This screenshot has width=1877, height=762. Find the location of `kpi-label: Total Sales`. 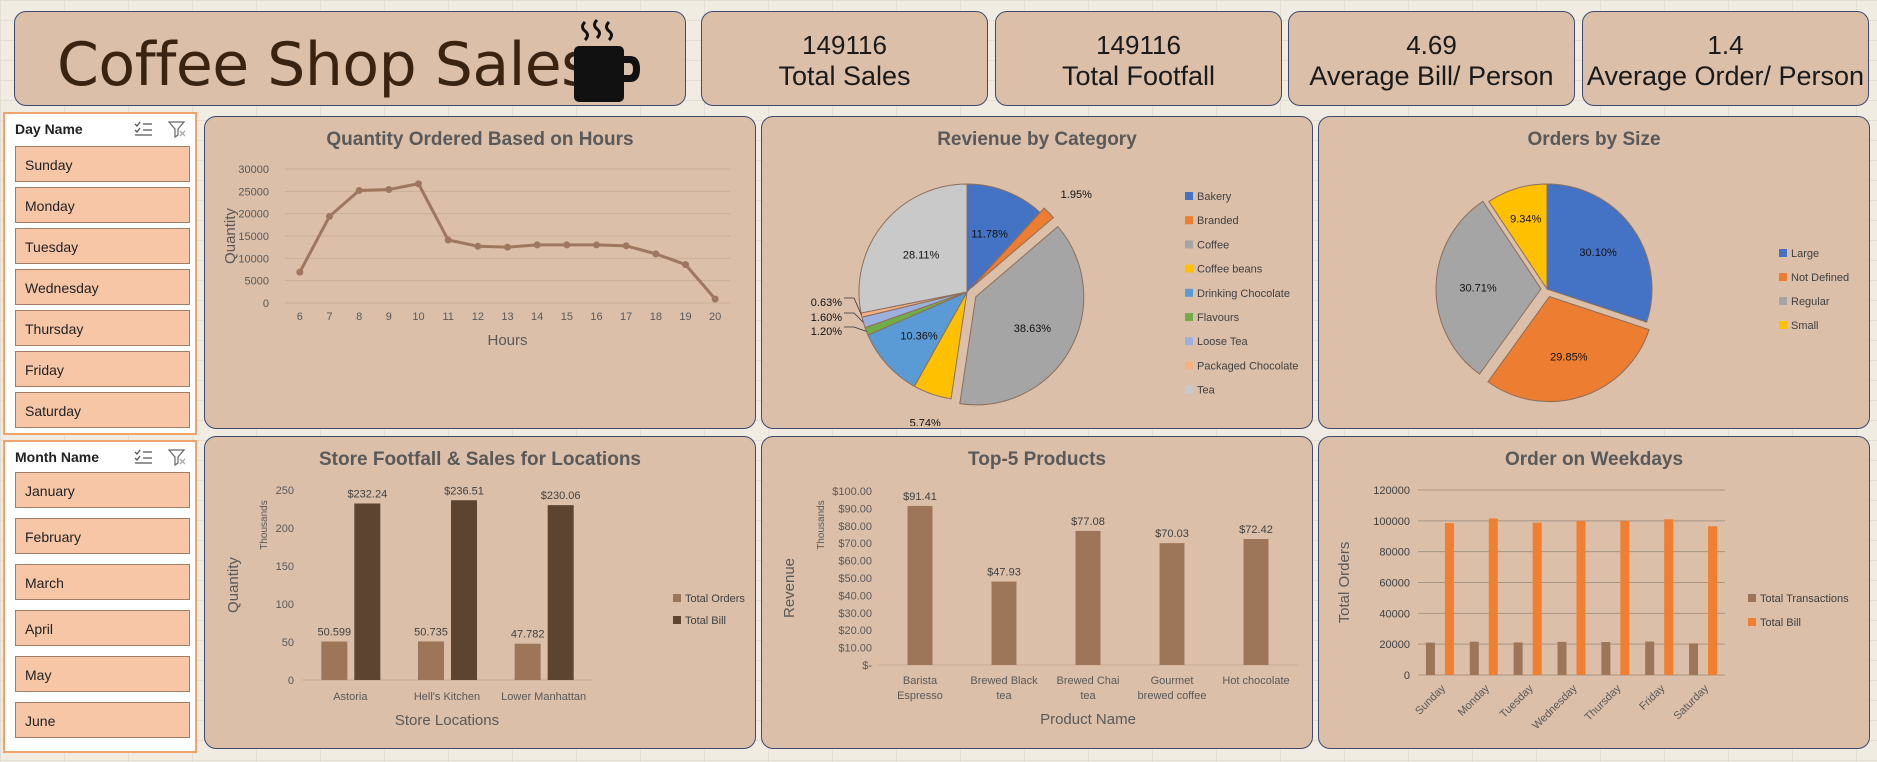

kpi-label: Total Sales is located at coordinates (844, 76).